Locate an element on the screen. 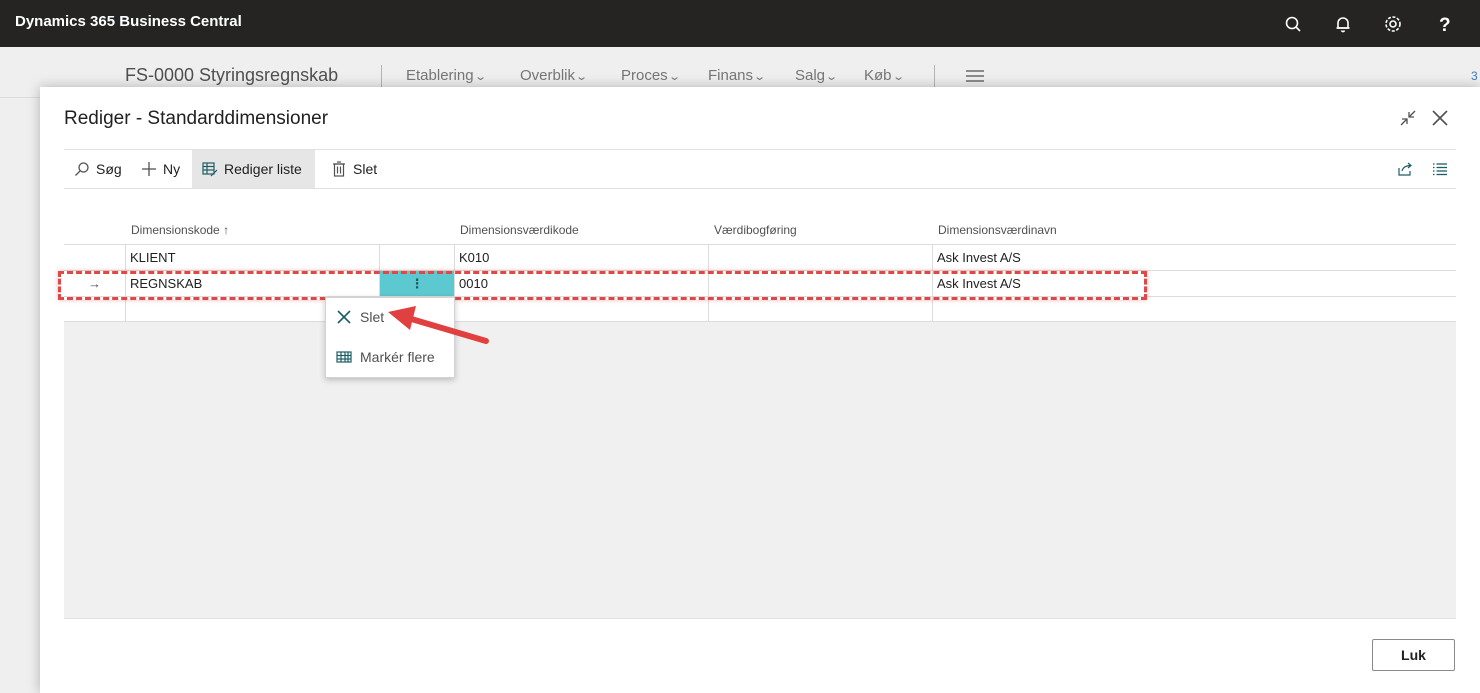 The height and width of the screenshot is (693, 1480). table-row: KLIENT K010 Ask Invest A/S is located at coordinates (760, 257).